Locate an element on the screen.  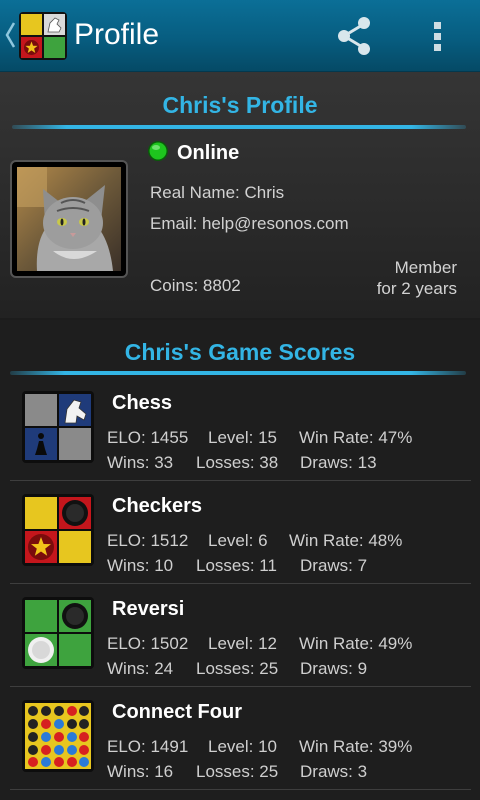
app-logo-icon is located at coordinates (43, 36).